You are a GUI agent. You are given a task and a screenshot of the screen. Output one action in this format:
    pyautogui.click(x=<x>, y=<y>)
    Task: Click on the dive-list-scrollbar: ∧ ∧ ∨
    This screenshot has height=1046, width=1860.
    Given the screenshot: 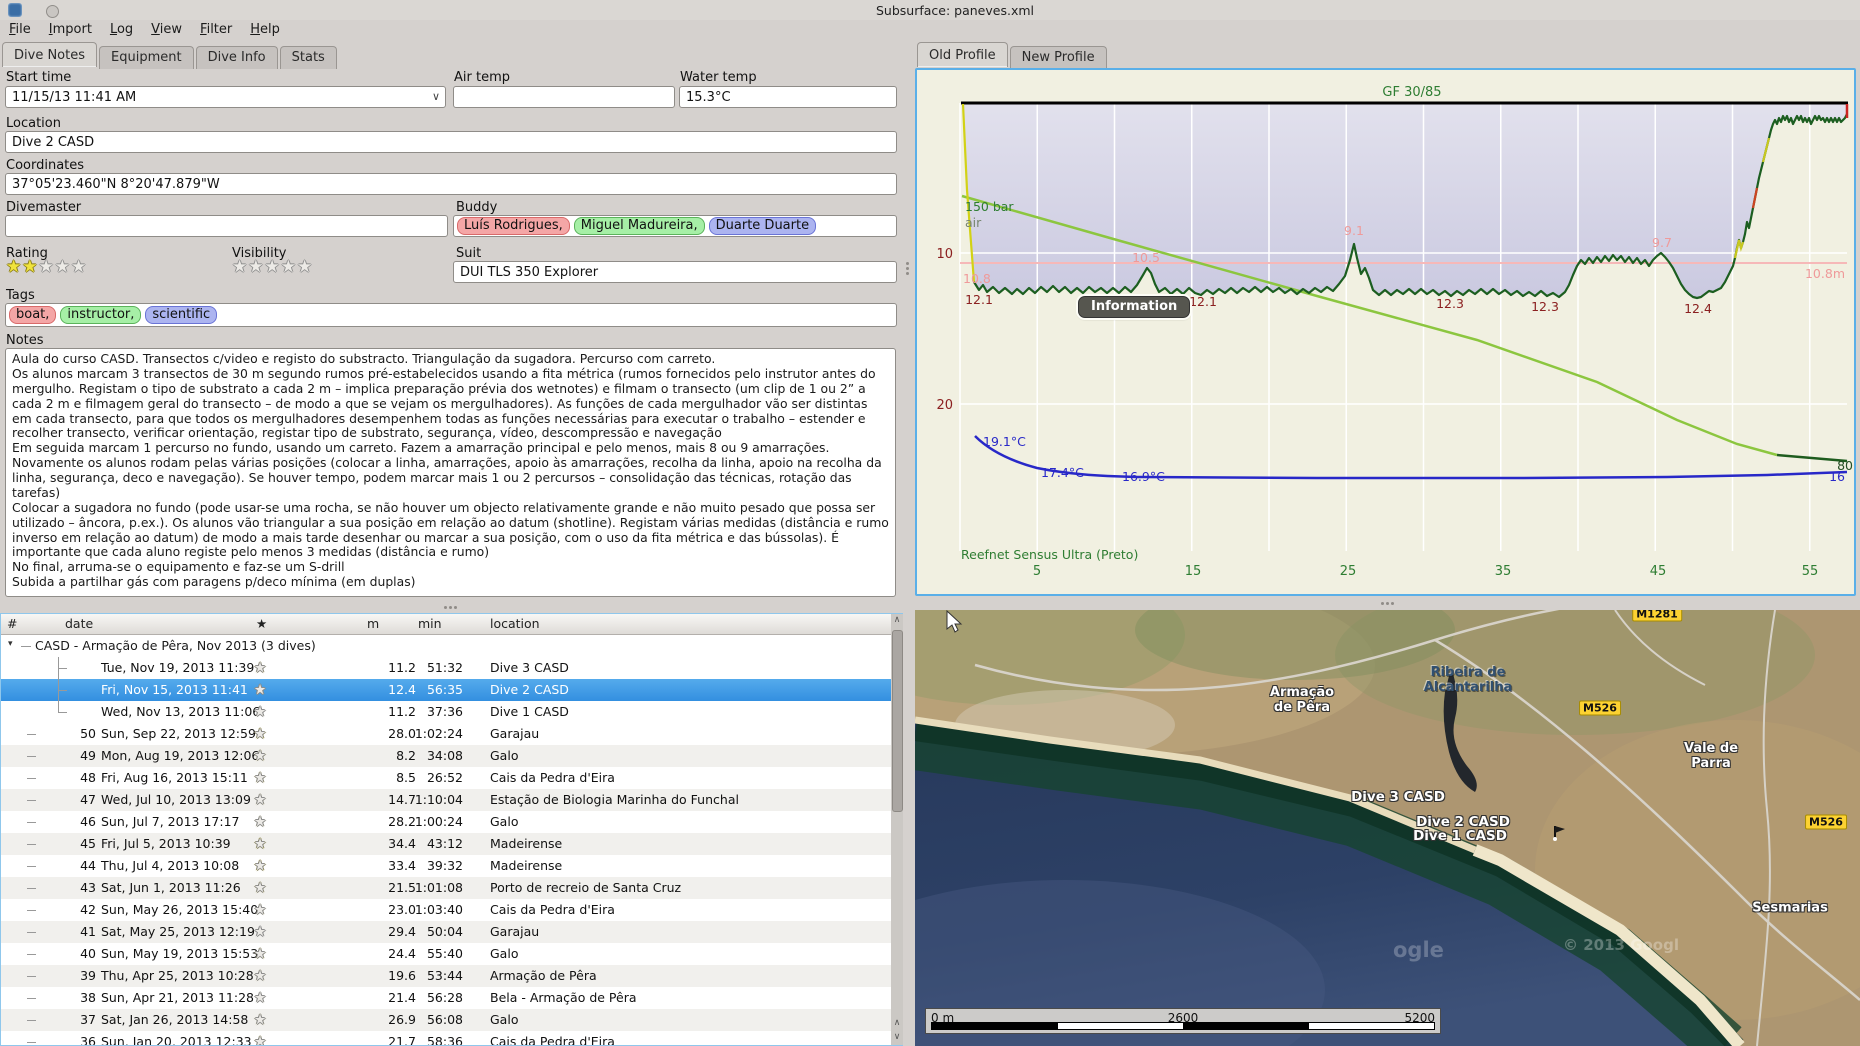 What is the action you would take?
    pyautogui.click(x=897, y=829)
    